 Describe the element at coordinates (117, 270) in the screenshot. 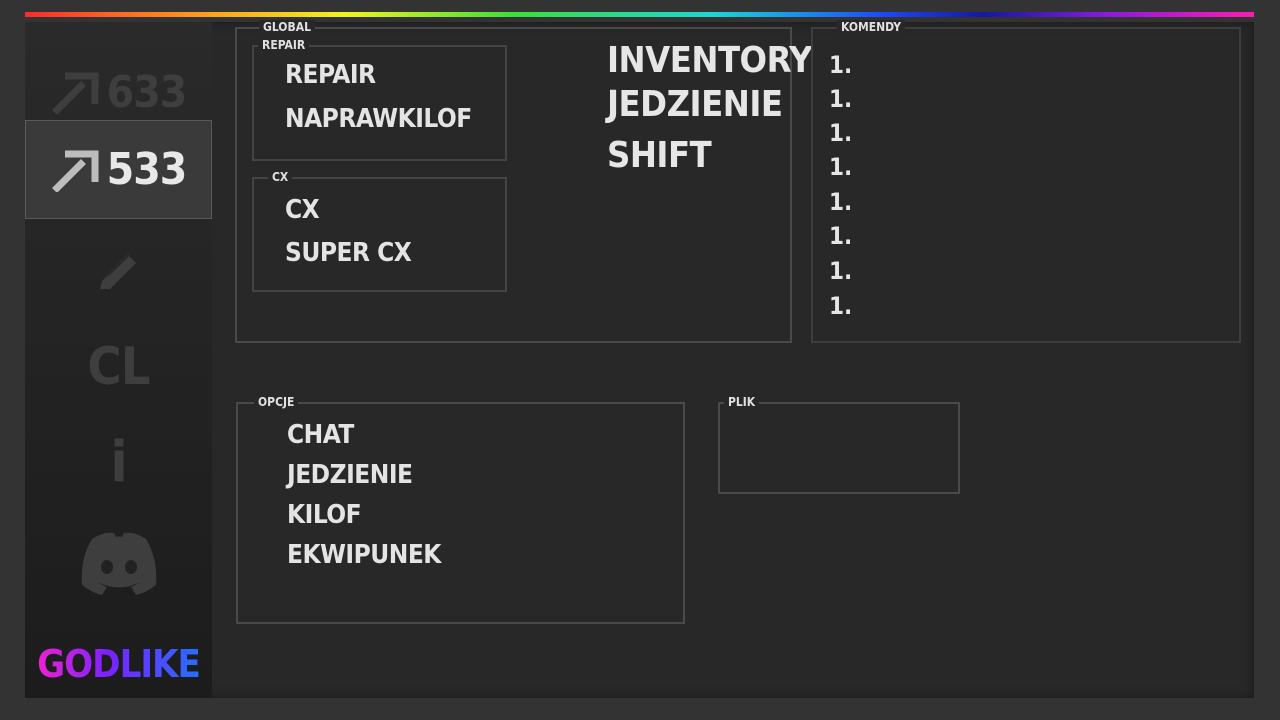

I see `pencil-icon` at that location.